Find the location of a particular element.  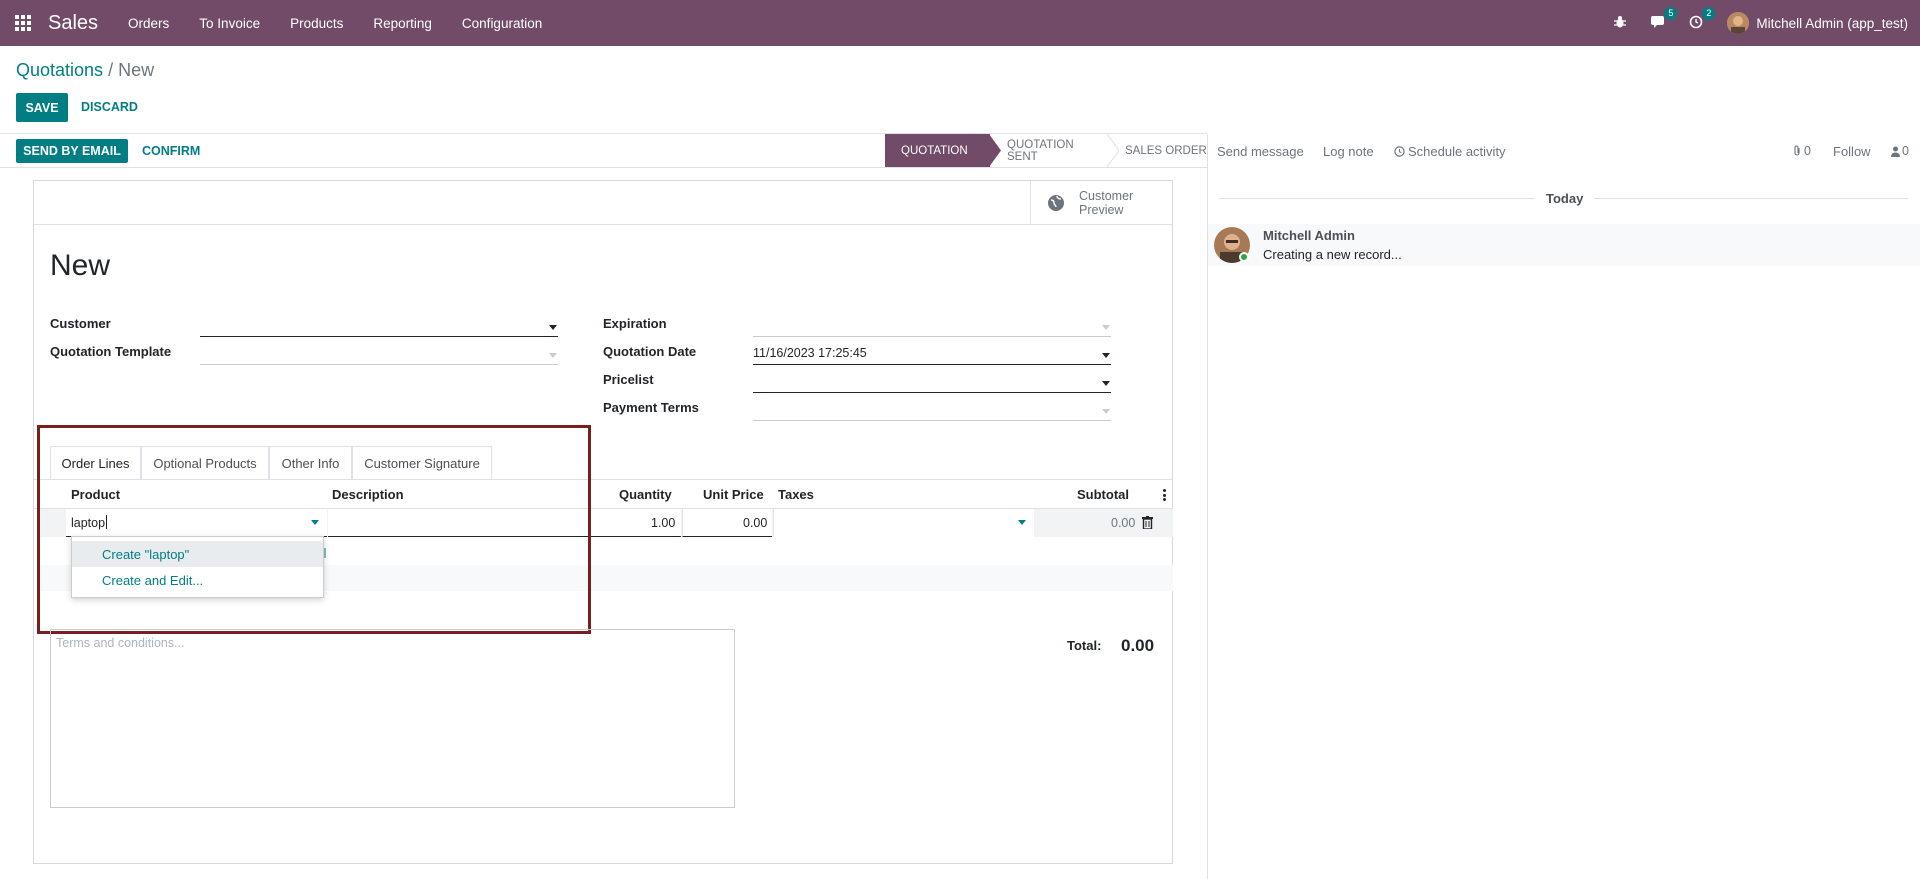

activities-badge: 2 is located at coordinates (1709, 13).